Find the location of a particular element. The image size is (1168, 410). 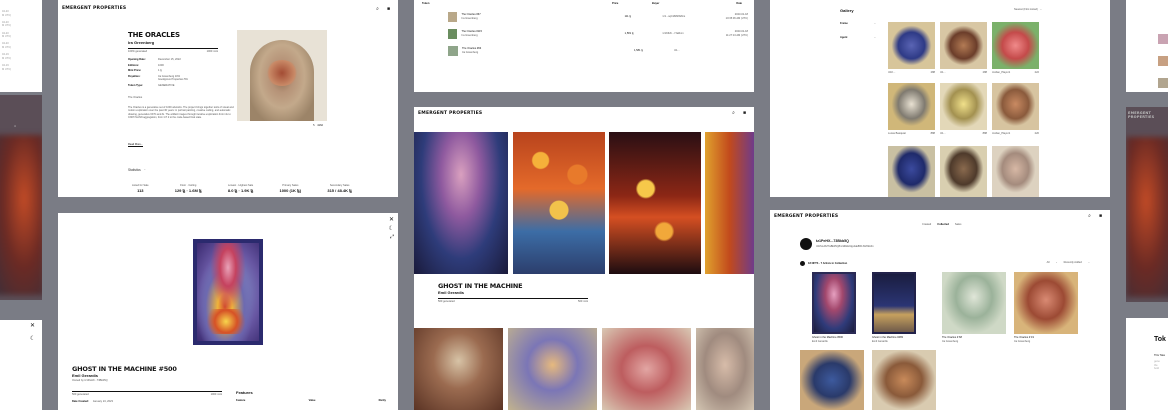

table-header: Buyer is located at coordinates (656, 3).